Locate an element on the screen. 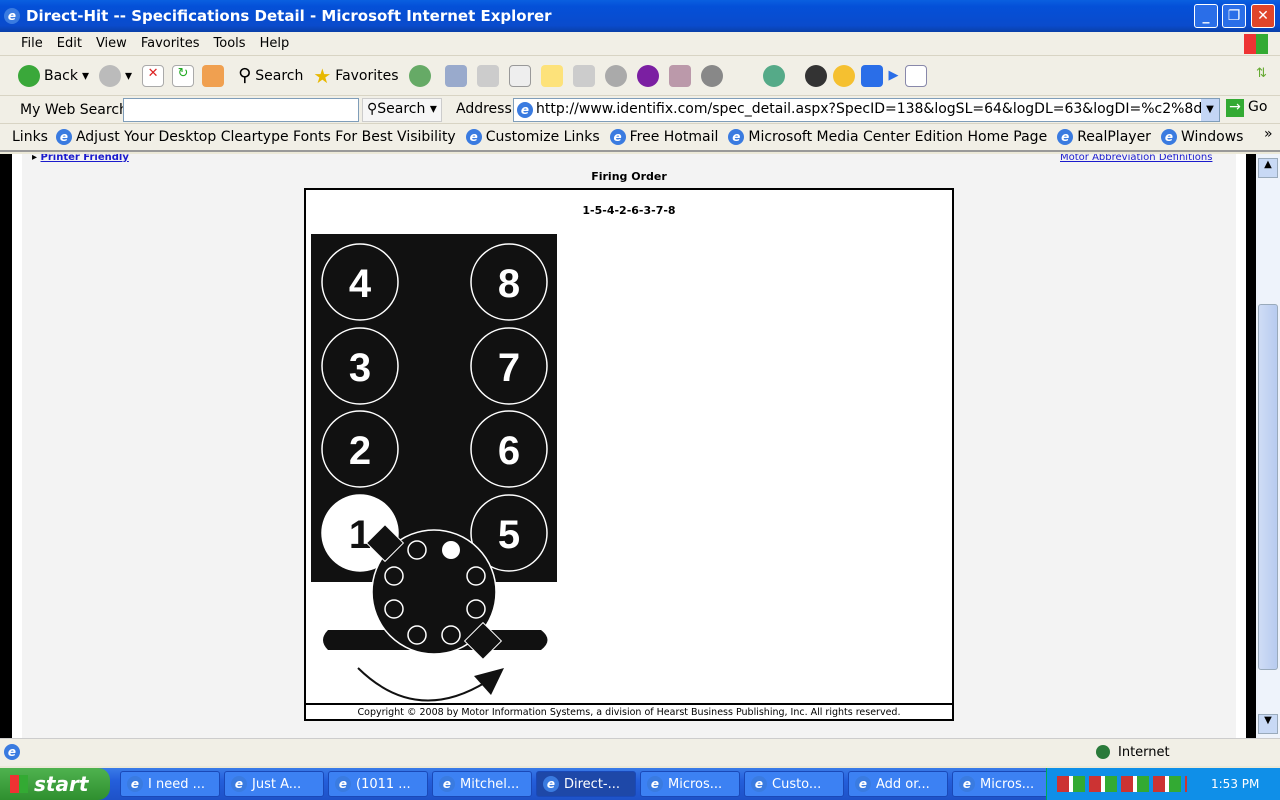 The image size is (1280, 800). scroll-thumb is located at coordinates (1268, 487).